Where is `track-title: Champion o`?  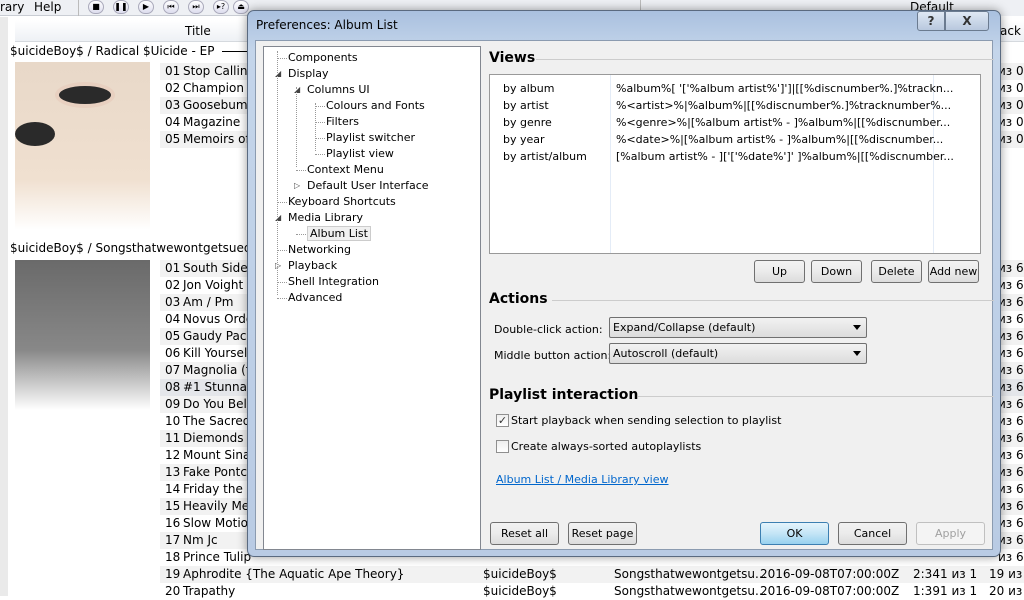
track-title: Champion o is located at coordinates (219, 88).